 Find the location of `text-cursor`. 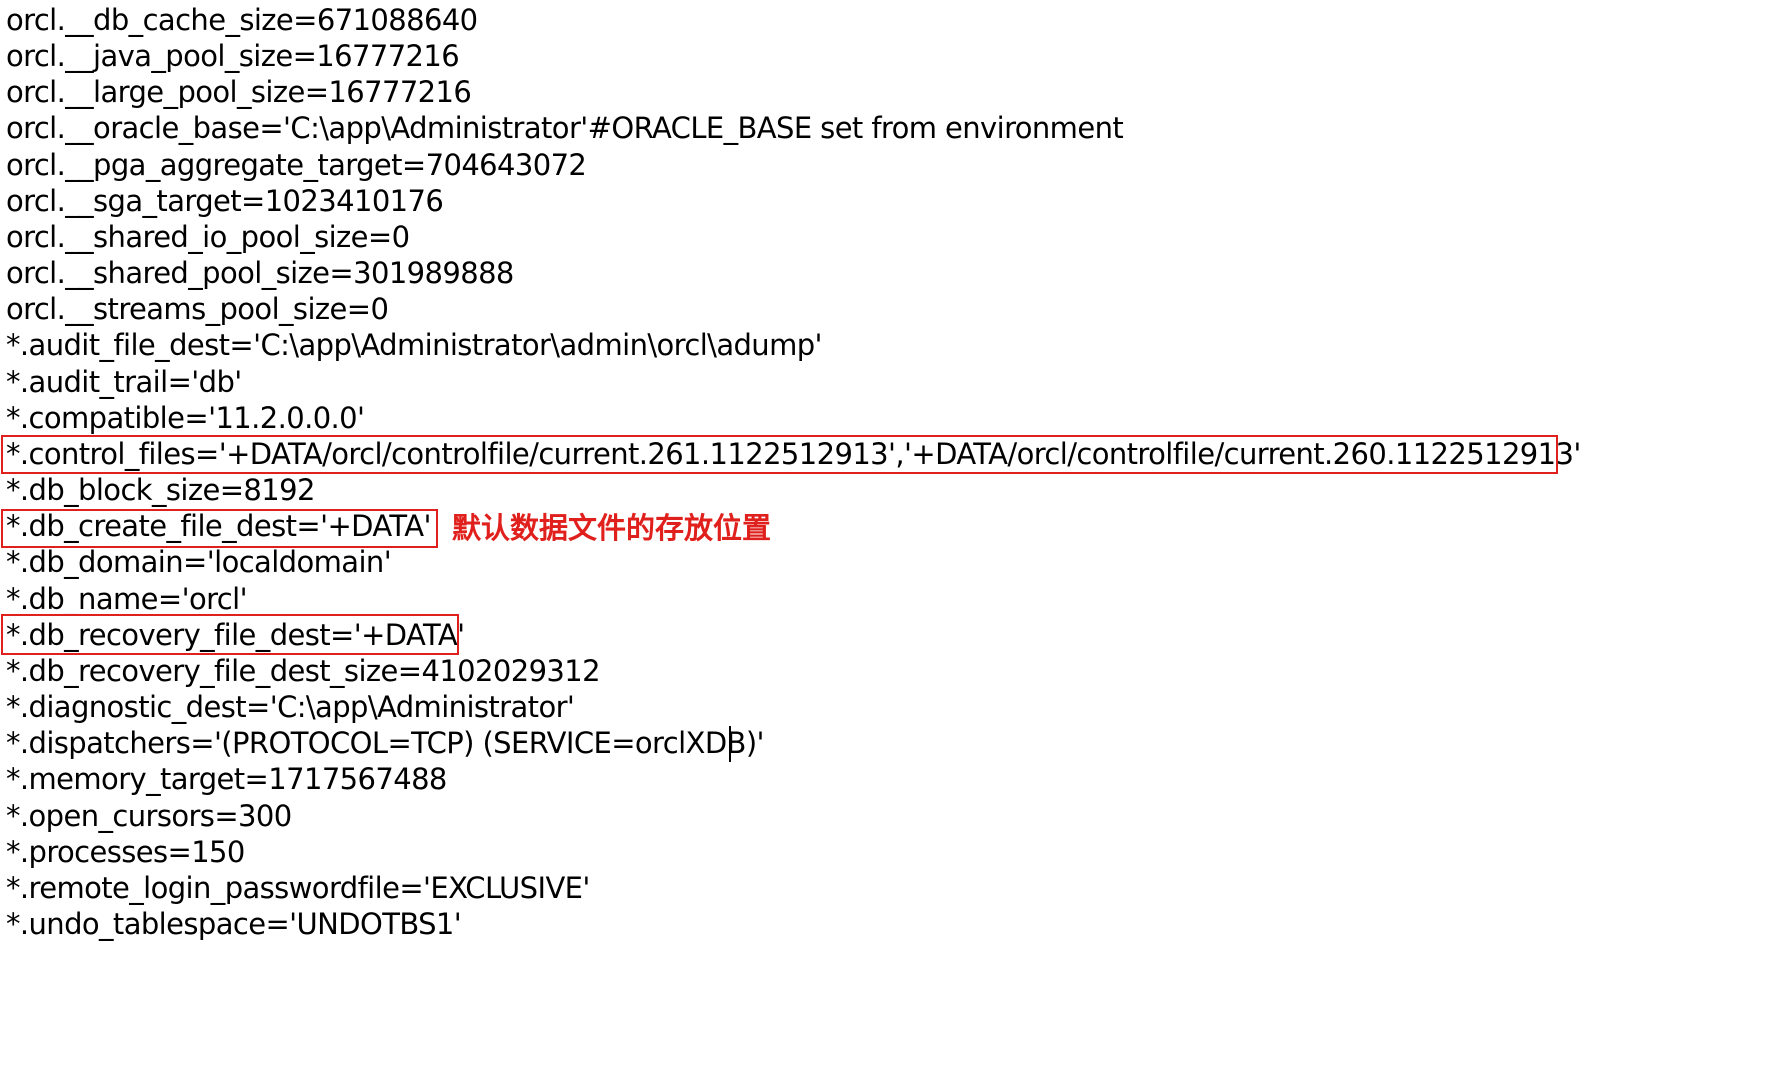

text-cursor is located at coordinates (730, 744).